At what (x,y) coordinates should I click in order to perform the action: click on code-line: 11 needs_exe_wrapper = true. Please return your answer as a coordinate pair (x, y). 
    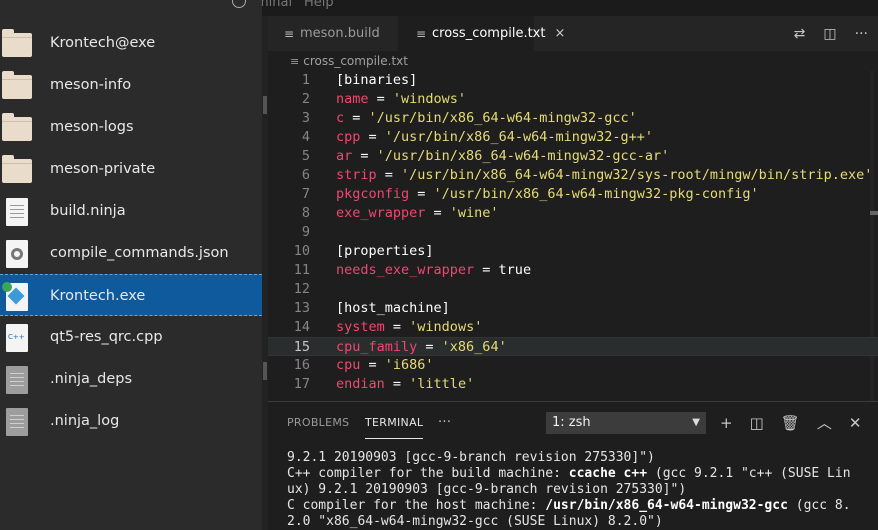
    Looking at the image, I should click on (573, 270).